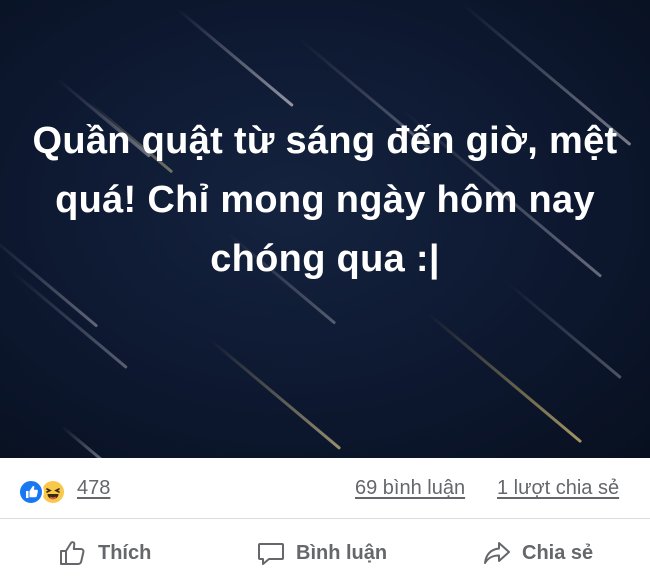 This screenshot has width=650, height=580. I want to click on share-button: Chia sẻ, so click(537, 553).